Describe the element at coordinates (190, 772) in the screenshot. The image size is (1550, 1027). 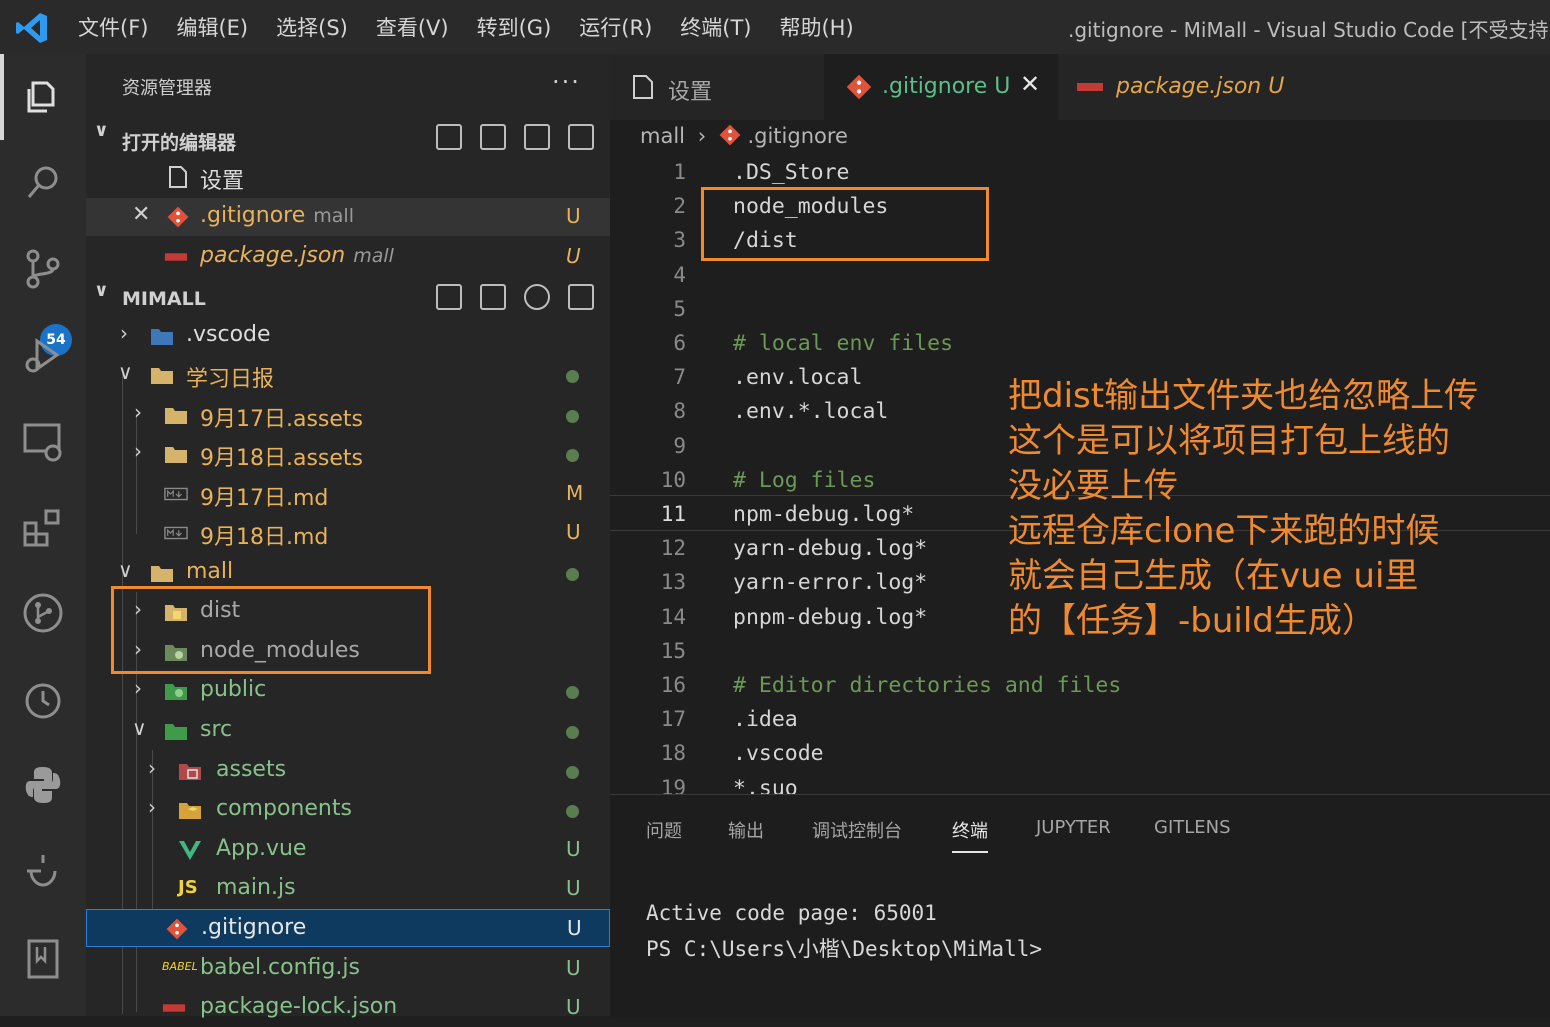
I see `assets-folder-icon` at that location.